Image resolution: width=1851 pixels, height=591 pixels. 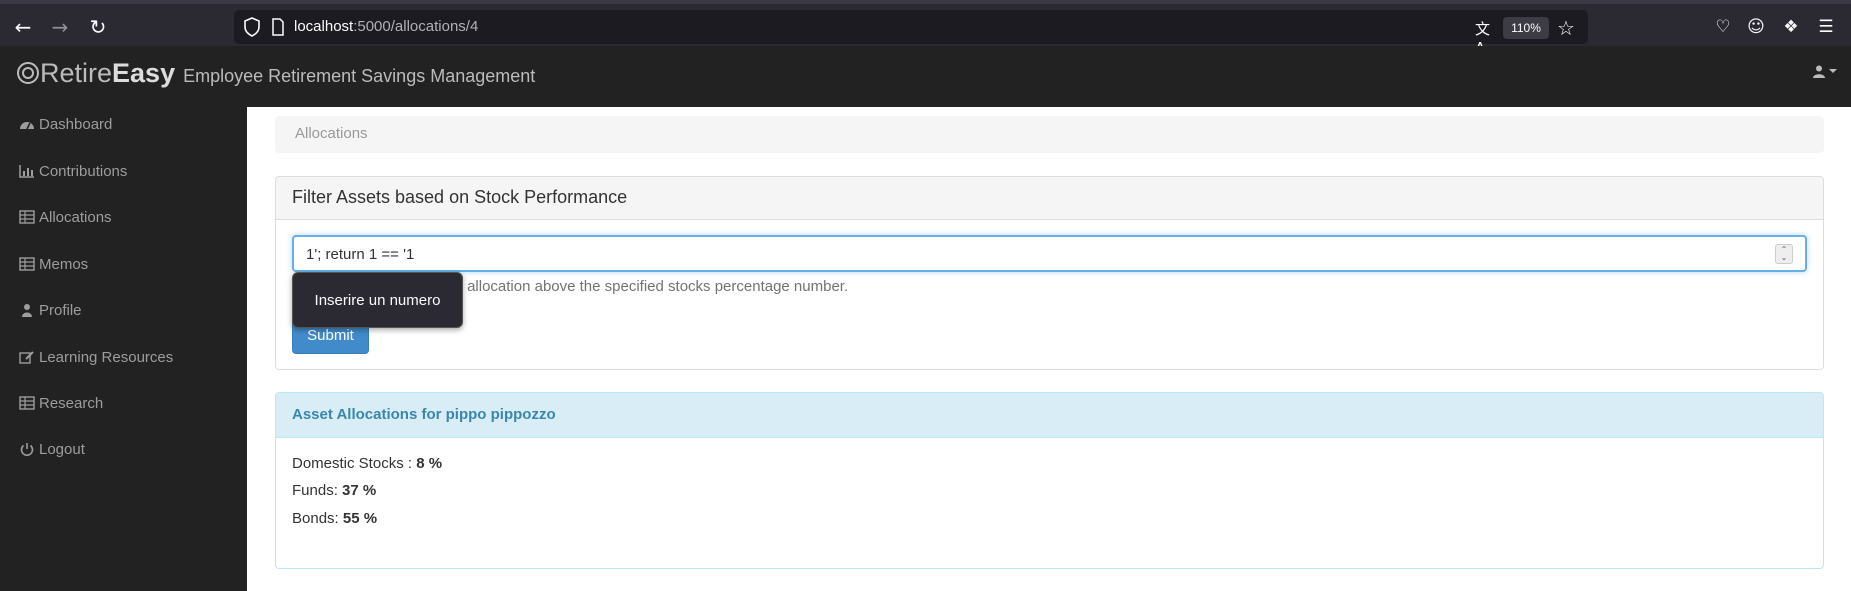 I want to click on sidebar-item-label: Memos, so click(x=64, y=264).